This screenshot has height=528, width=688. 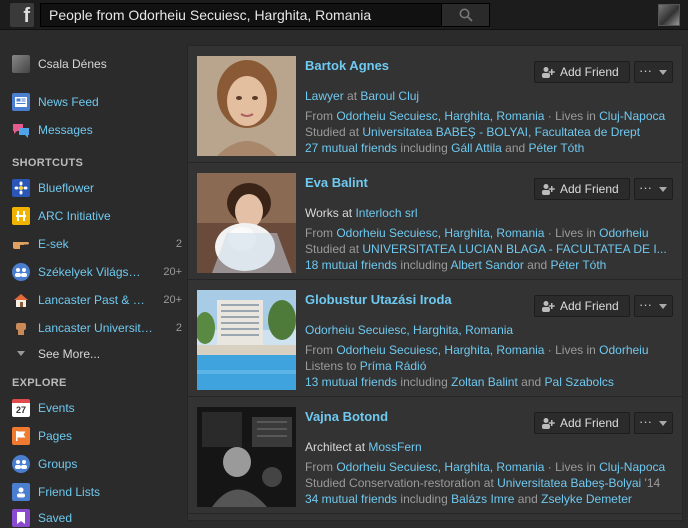 What do you see at coordinates (351, 148) in the screenshot?
I see `mutual-friends-link: 27 mutual friends` at bounding box center [351, 148].